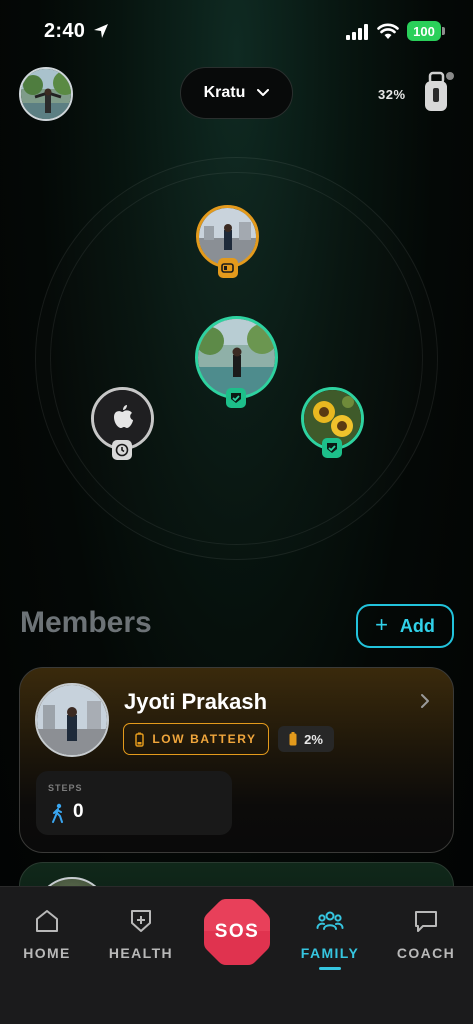  Describe the element at coordinates (101, 31) in the screenshot. I see `location-arrow-icon` at that location.